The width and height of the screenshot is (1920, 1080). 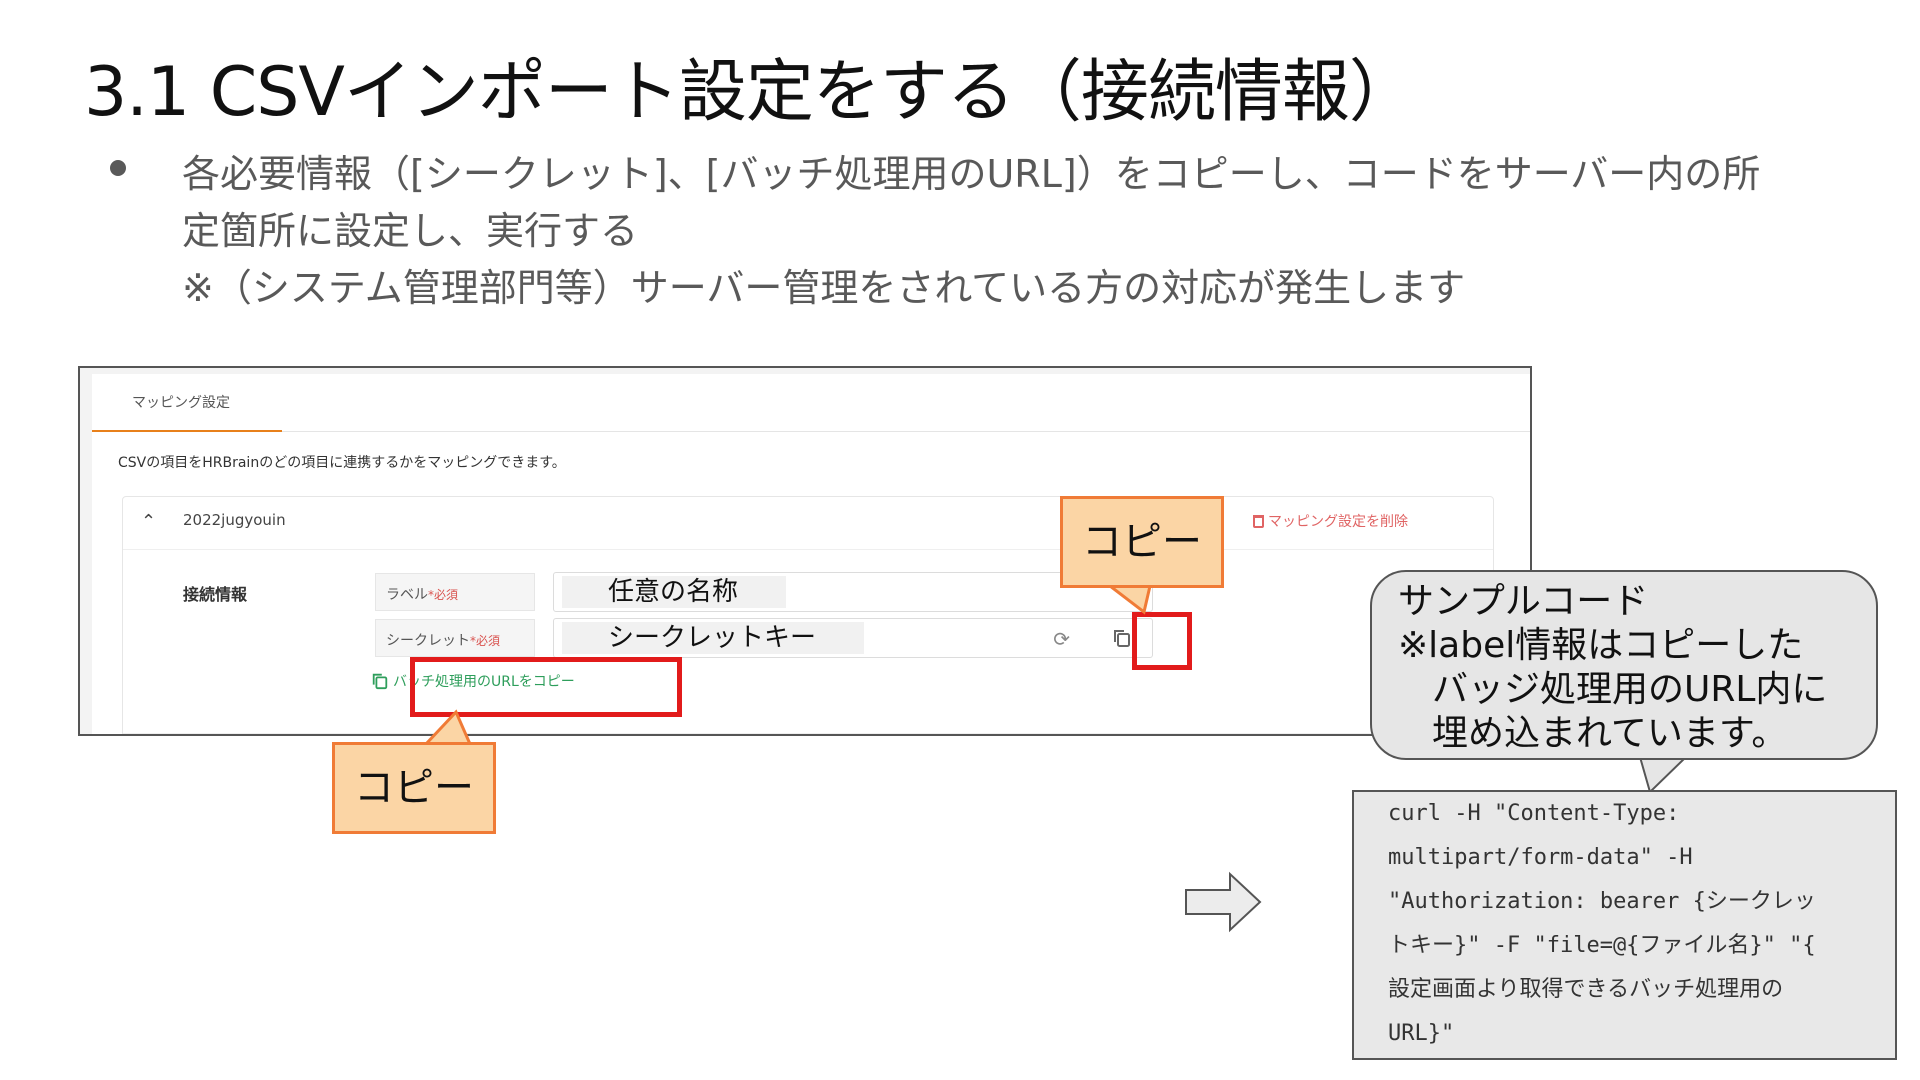 What do you see at coordinates (1602, 945) in the screenshot?
I see `code-line: トキー}" -F "file=@{ファイル名}" "{` at bounding box center [1602, 945].